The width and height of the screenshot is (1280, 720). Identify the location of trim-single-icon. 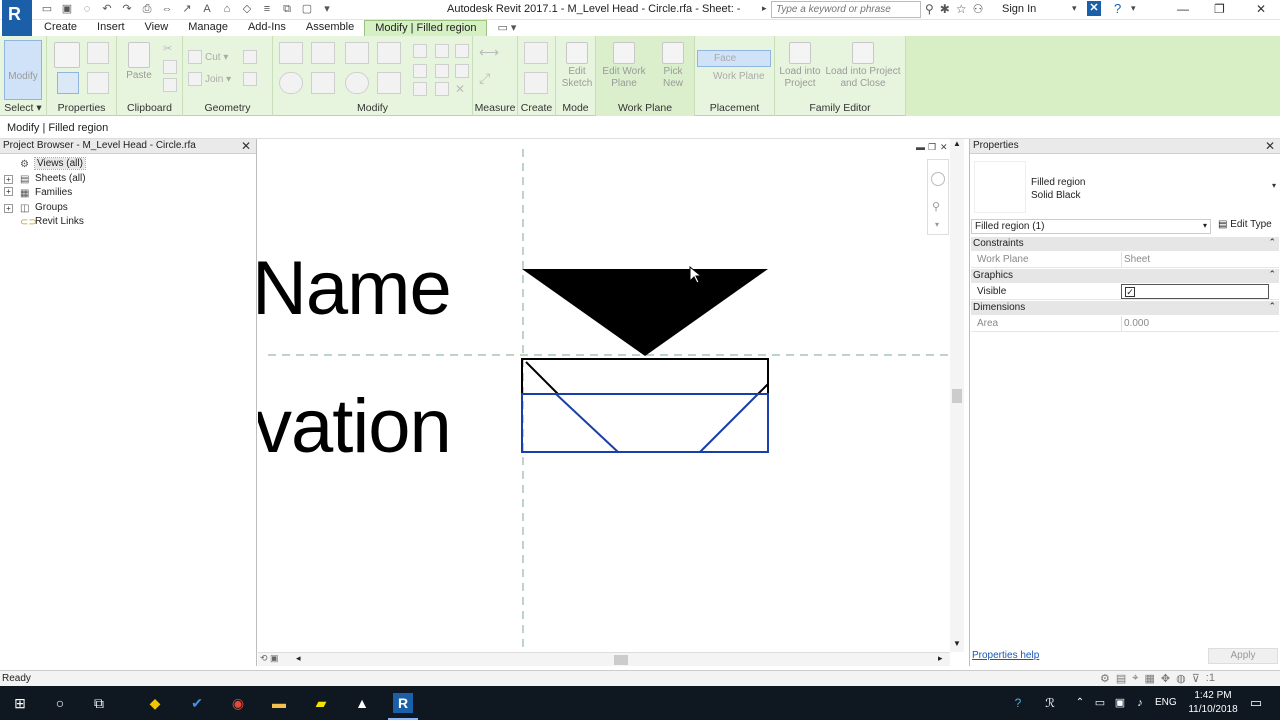
(420, 89).